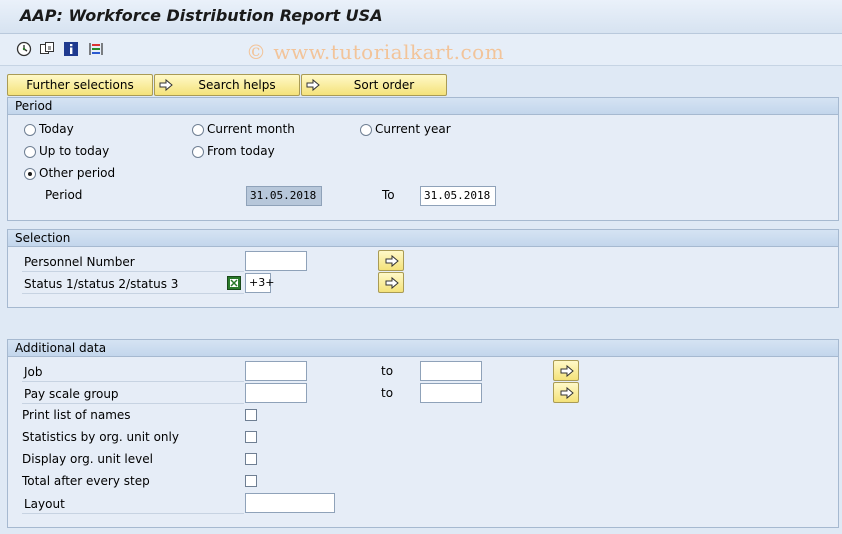  I want to click on selection-option-icon, so click(234, 283).